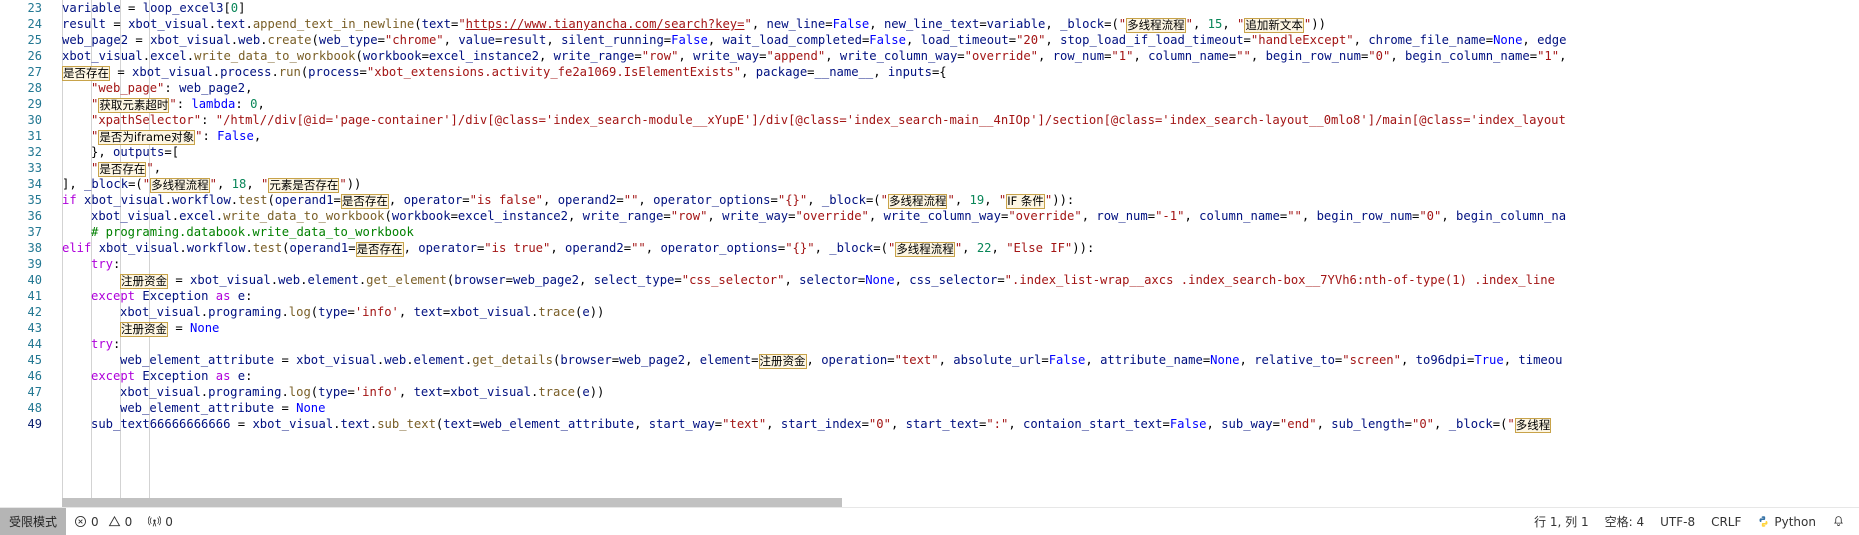  I want to click on code-line: 29 "获取元素超时": lambda: 0,, so click(929, 104).